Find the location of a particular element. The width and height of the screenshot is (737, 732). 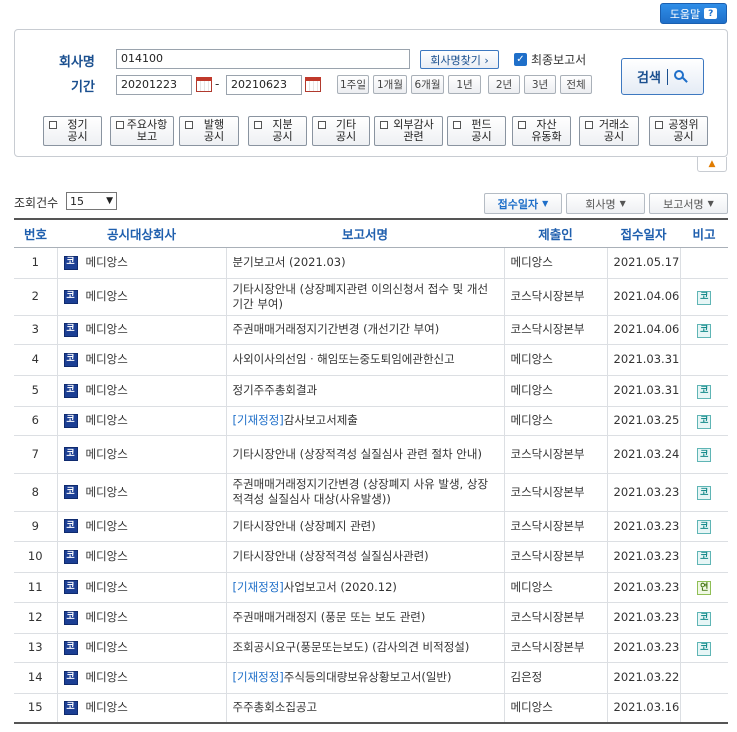

collapse-toggle: ▲ is located at coordinates (712, 164).